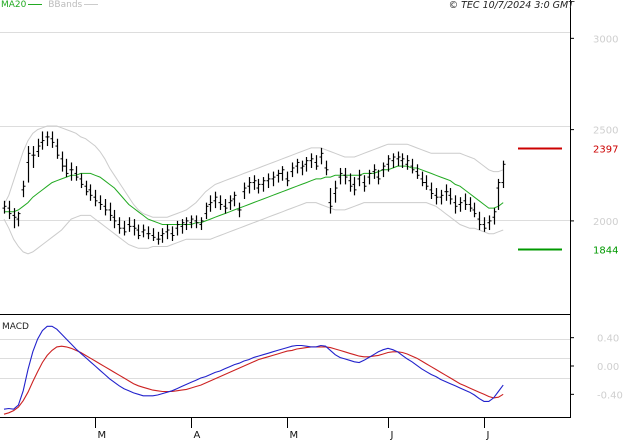 This screenshot has height=440, width=627. What do you see at coordinates (605, 150) in the screenshot?
I see `resistance-level-label: 2397` at bounding box center [605, 150].